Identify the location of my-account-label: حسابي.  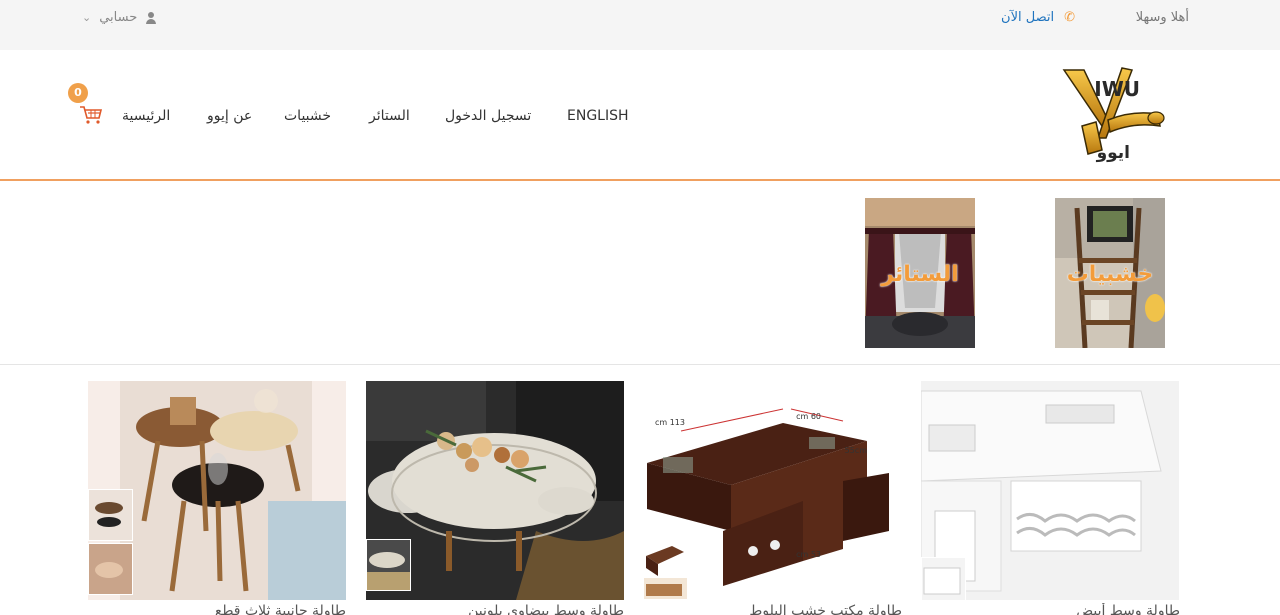
(118, 17).